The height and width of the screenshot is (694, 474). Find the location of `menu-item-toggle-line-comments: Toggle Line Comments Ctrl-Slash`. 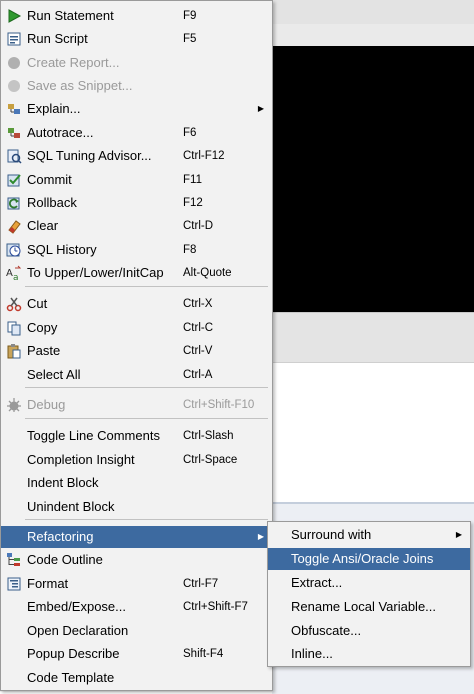

menu-item-toggle-line-comments: Toggle Line Comments Ctrl-Slash is located at coordinates (136, 436).